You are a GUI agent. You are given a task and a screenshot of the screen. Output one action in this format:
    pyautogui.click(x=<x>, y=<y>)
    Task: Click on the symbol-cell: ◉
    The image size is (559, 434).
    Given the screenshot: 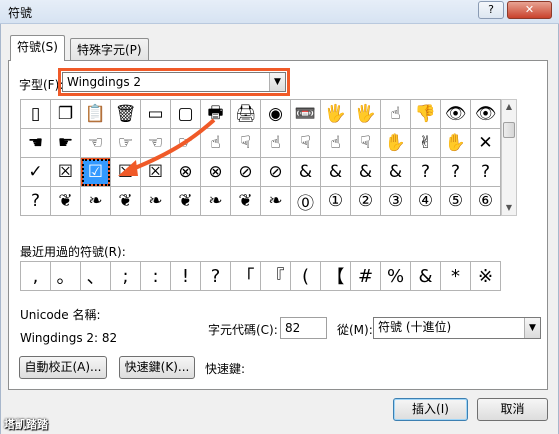 What is the action you would take?
    pyautogui.click(x=276, y=114)
    